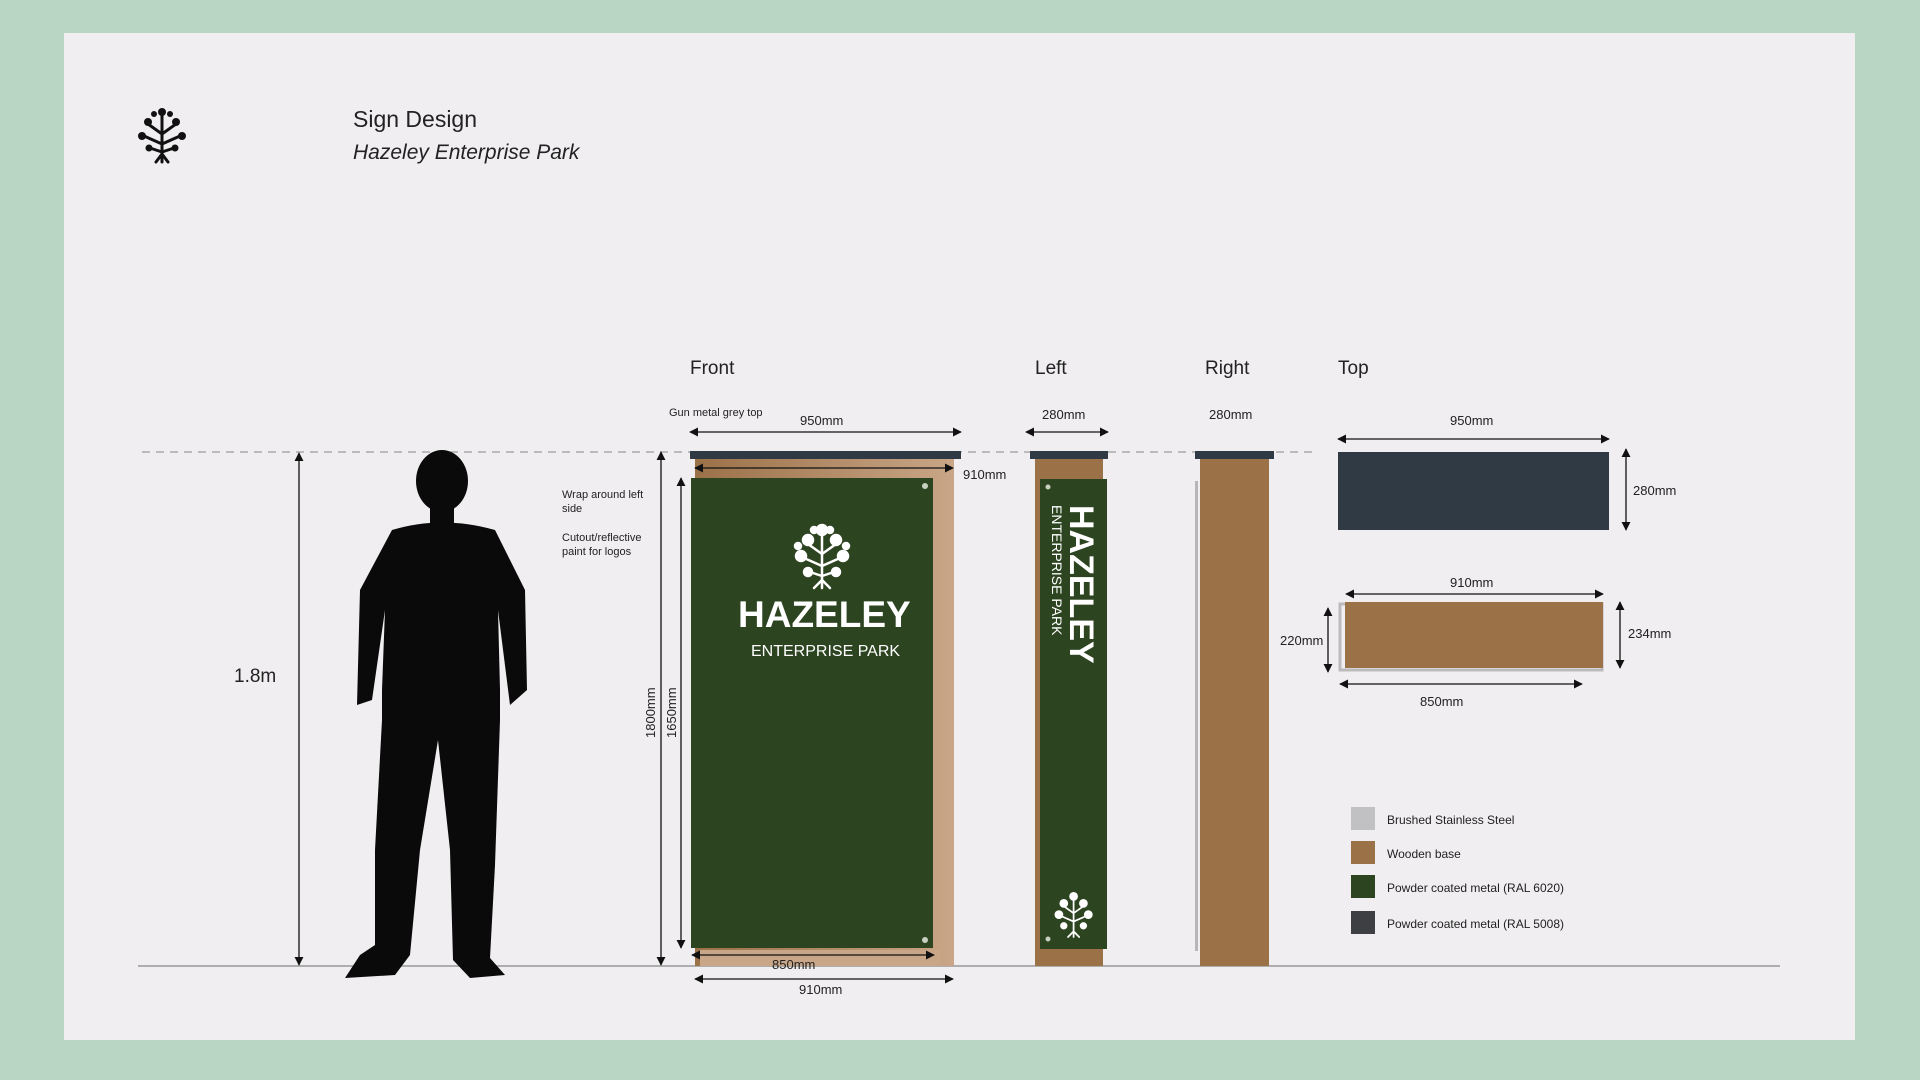 The width and height of the screenshot is (1920, 1080). What do you see at coordinates (812, 713) in the screenshot?
I see `front-green-panel` at bounding box center [812, 713].